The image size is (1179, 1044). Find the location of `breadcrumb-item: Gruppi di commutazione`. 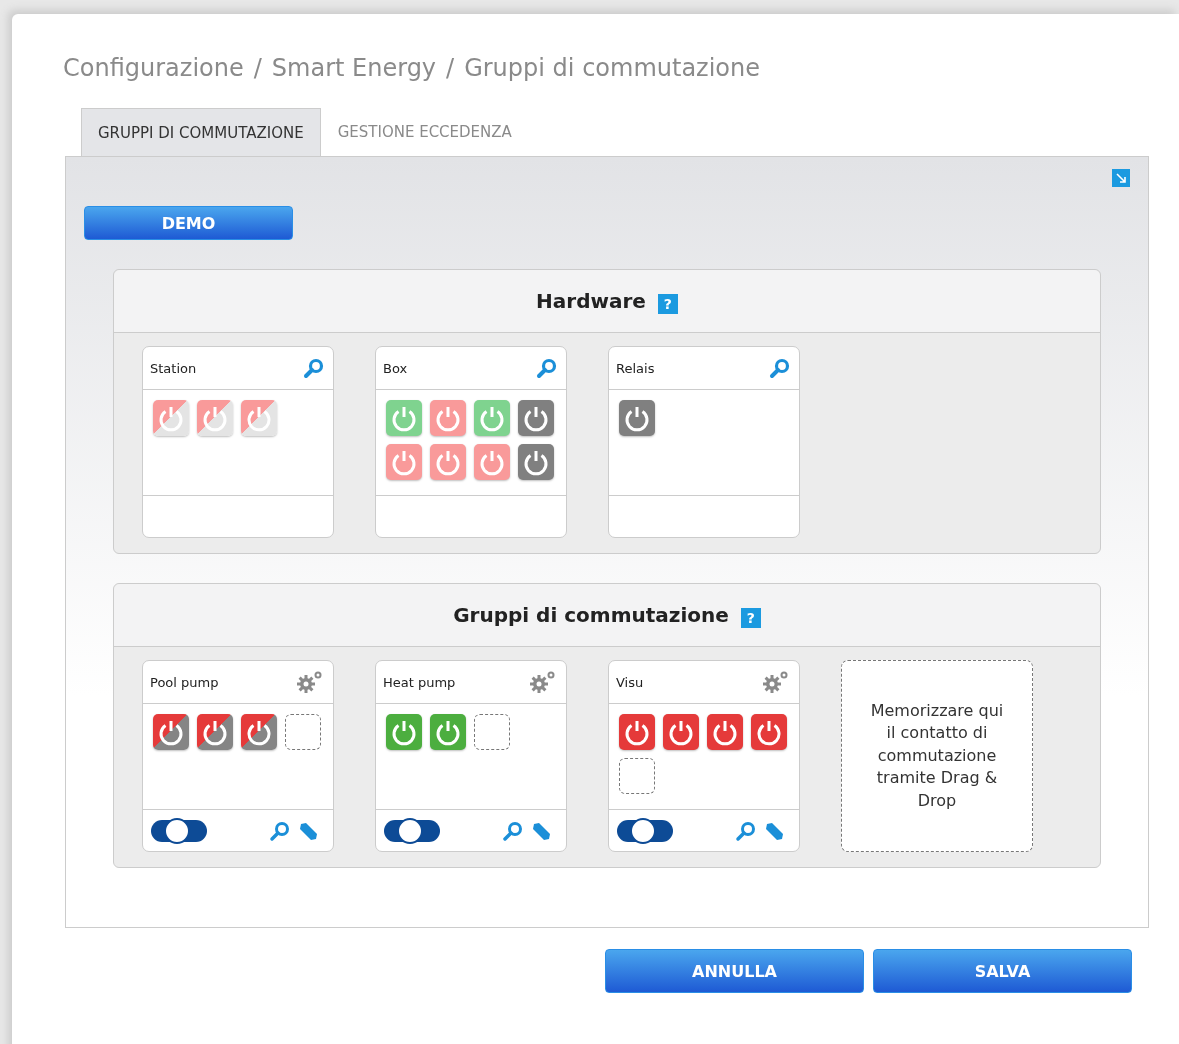

breadcrumb-item: Gruppi di commutazione is located at coordinates (612, 68).